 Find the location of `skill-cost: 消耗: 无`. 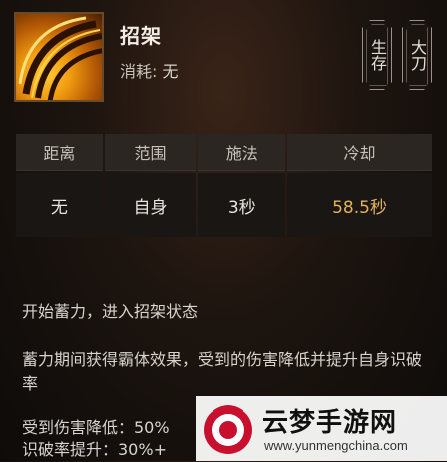

skill-cost: 消耗: 无 is located at coordinates (149, 70).